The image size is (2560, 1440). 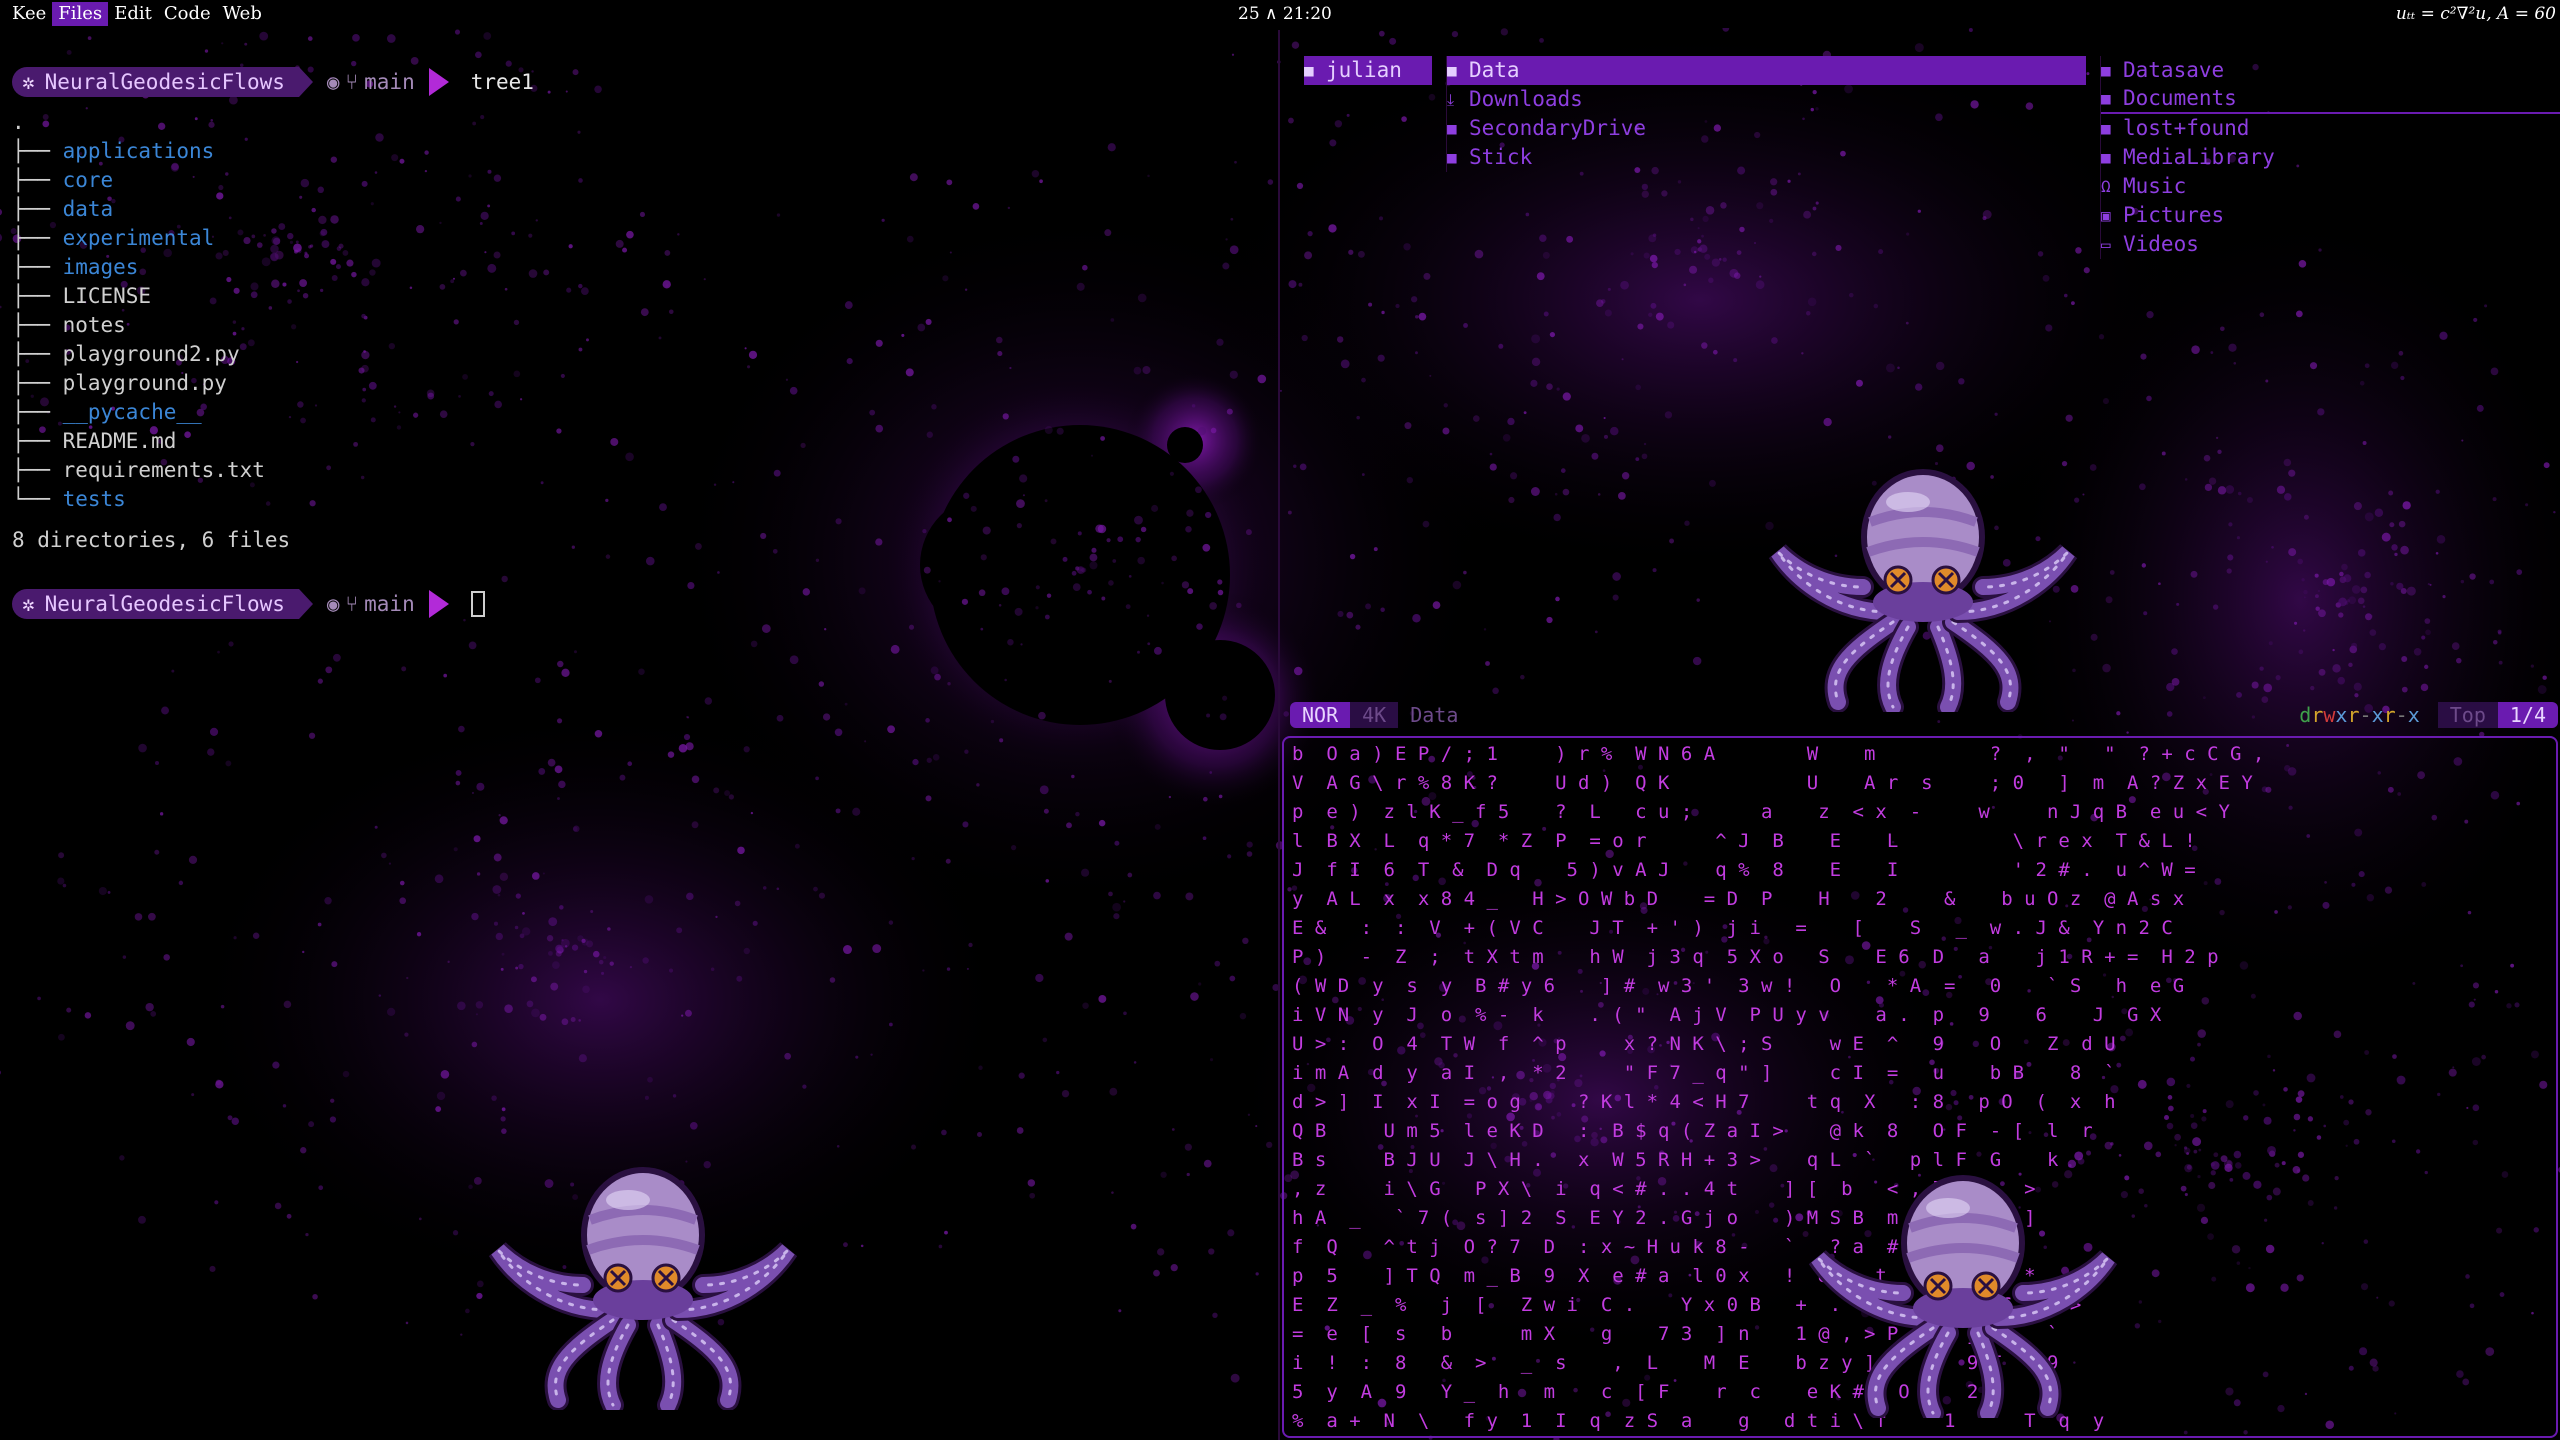 I want to click on tree-entry: ├── notes, so click(x=138, y=325).